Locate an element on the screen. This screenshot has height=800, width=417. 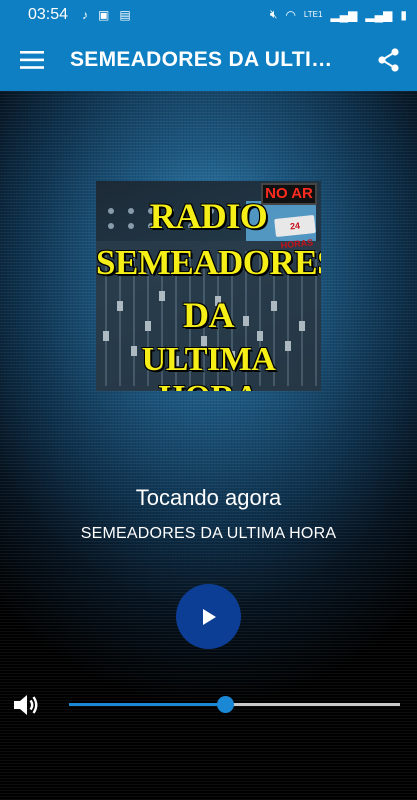
cover-line-1: RADIO is located at coordinates (208, 216).